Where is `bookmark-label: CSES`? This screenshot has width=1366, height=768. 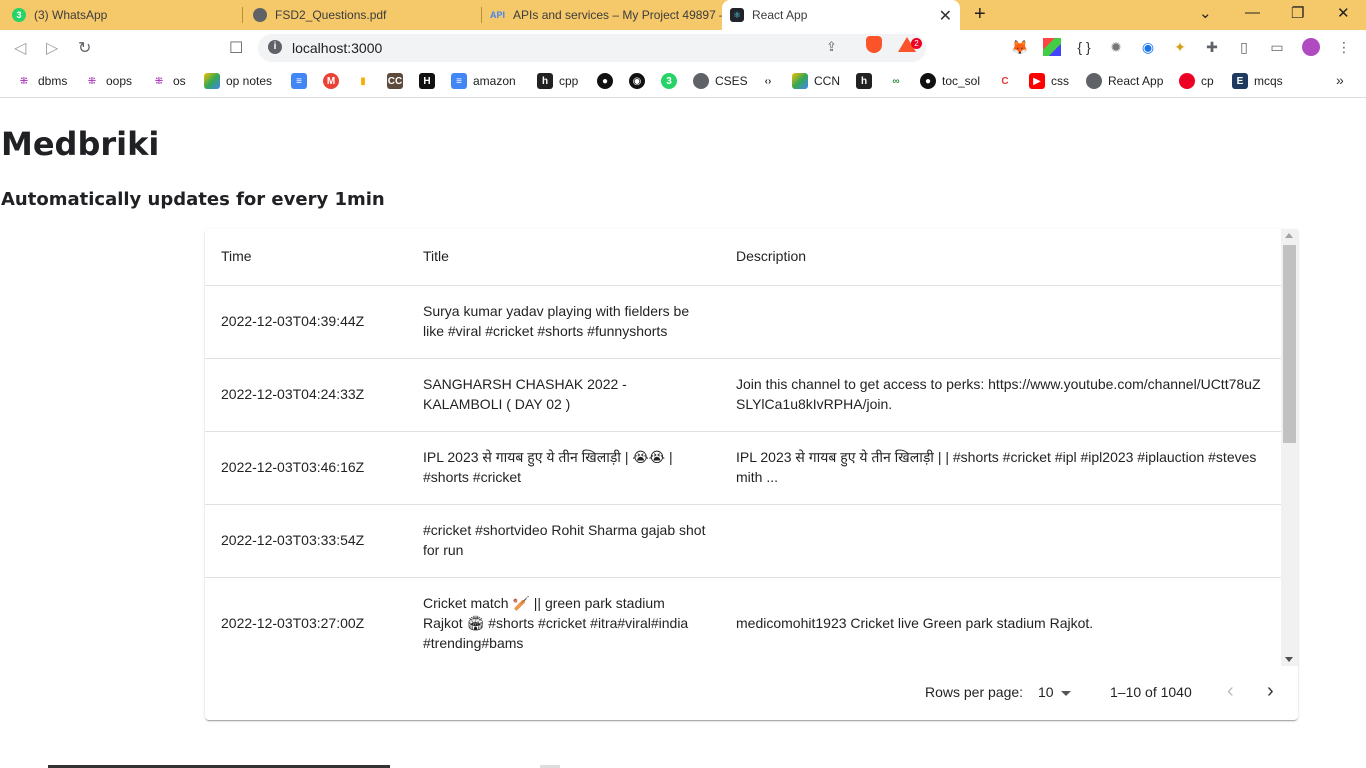
bookmark-label: CSES is located at coordinates (731, 81).